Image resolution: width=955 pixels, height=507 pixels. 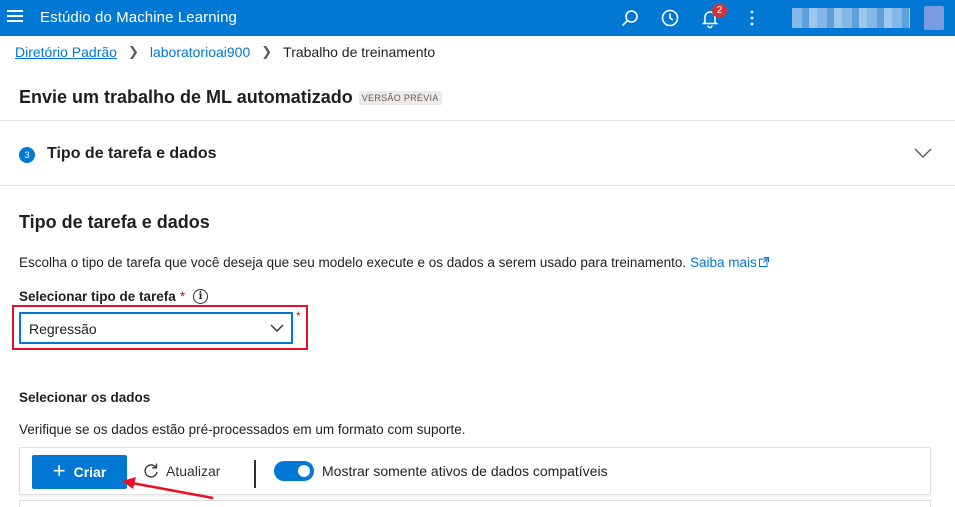 What do you see at coordinates (670, 18) in the screenshot?
I see `history-icon` at bounding box center [670, 18].